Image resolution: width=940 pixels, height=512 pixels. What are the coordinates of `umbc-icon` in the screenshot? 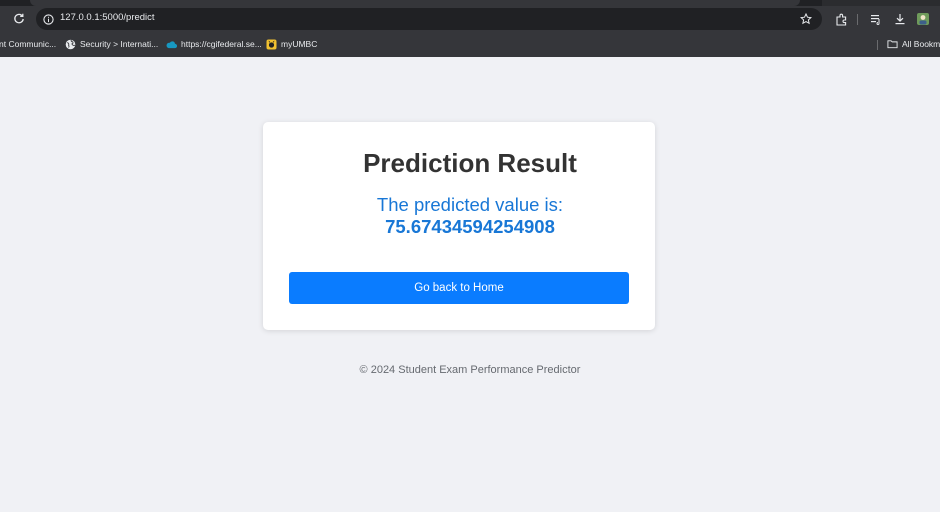 It's located at (271, 44).